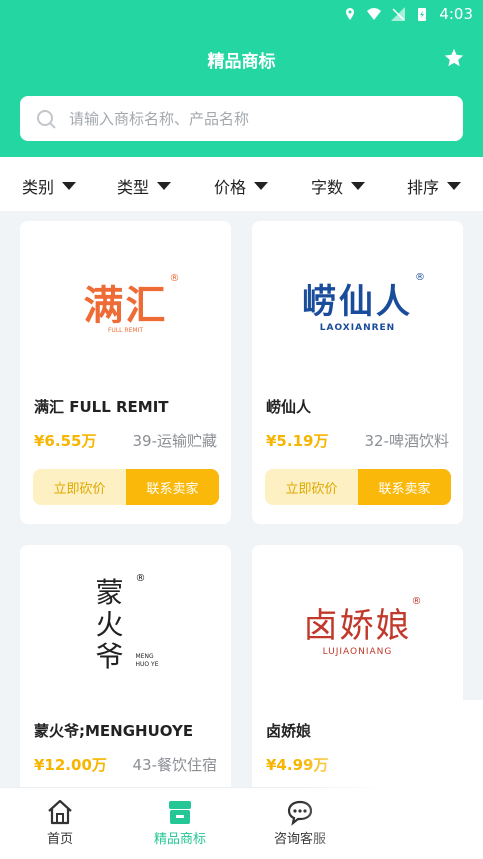  What do you see at coordinates (70, 765) in the screenshot?
I see `trademark-price: ¥12.00万` at bounding box center [70, 765].